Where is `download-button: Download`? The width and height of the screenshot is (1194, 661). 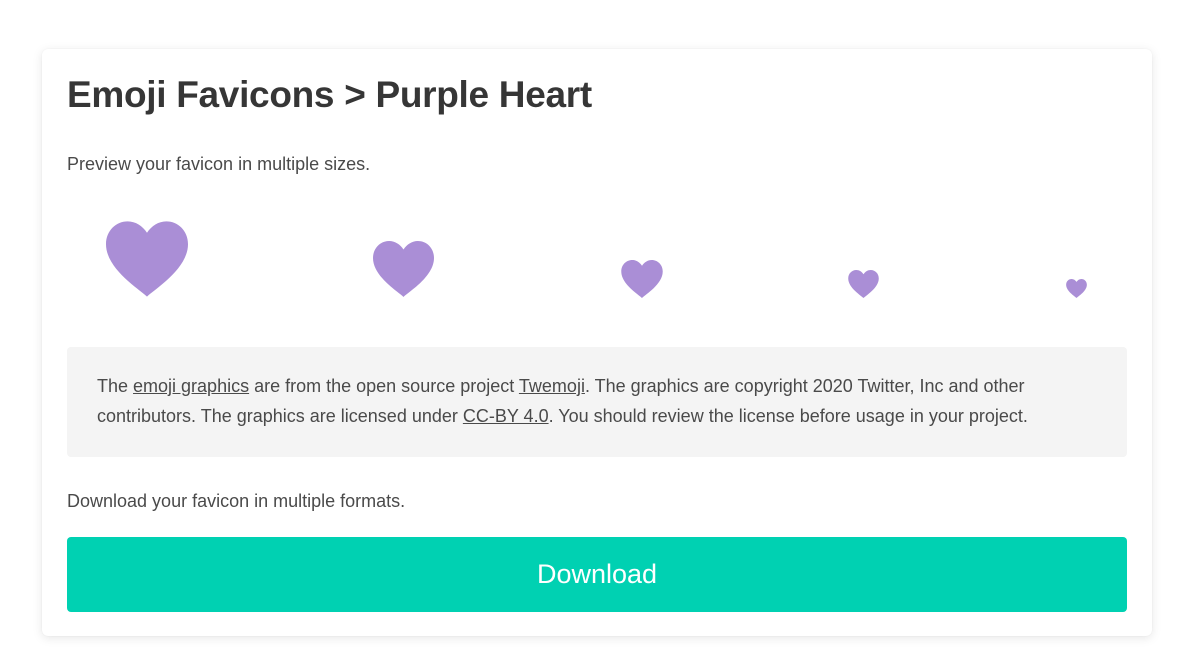 download-button: Download is located at coordinates (597, 574).